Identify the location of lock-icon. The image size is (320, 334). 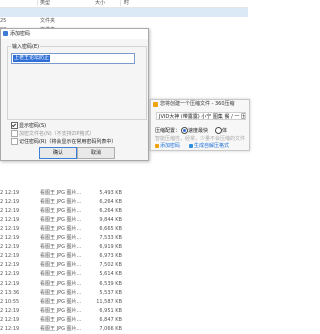
(5, 33).